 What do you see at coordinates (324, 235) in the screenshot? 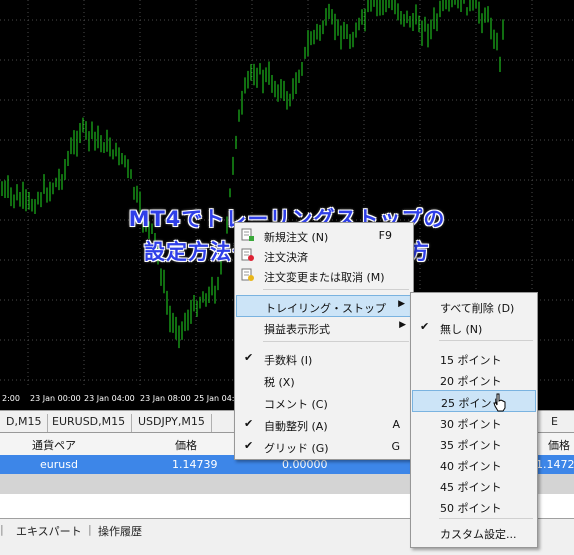
I see `menu-item-new-order: 新規注文 (N) F9` at bounding box center [324, 235].